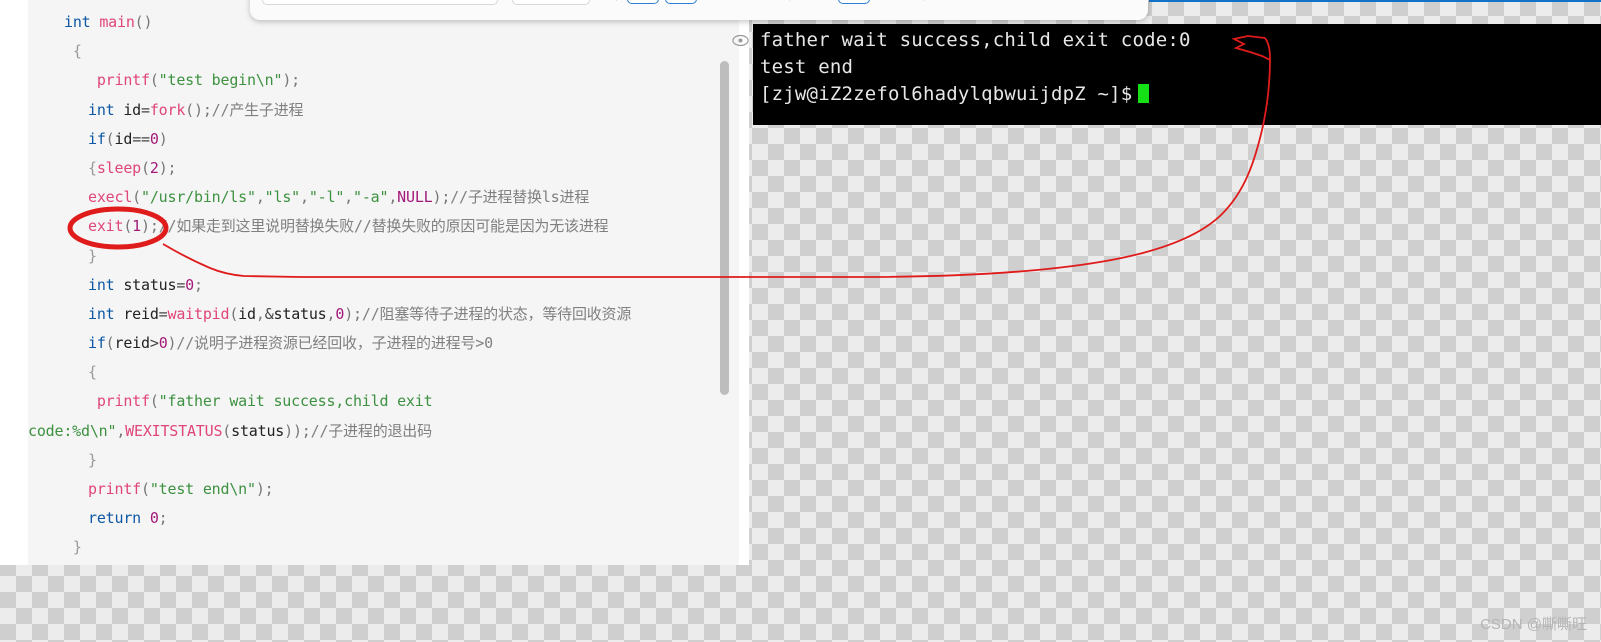 This screenshot has height=642, width=1601. Describe the element at coordinates (415, 197) in the screenshot. I see `code-token: NULL` at that location.